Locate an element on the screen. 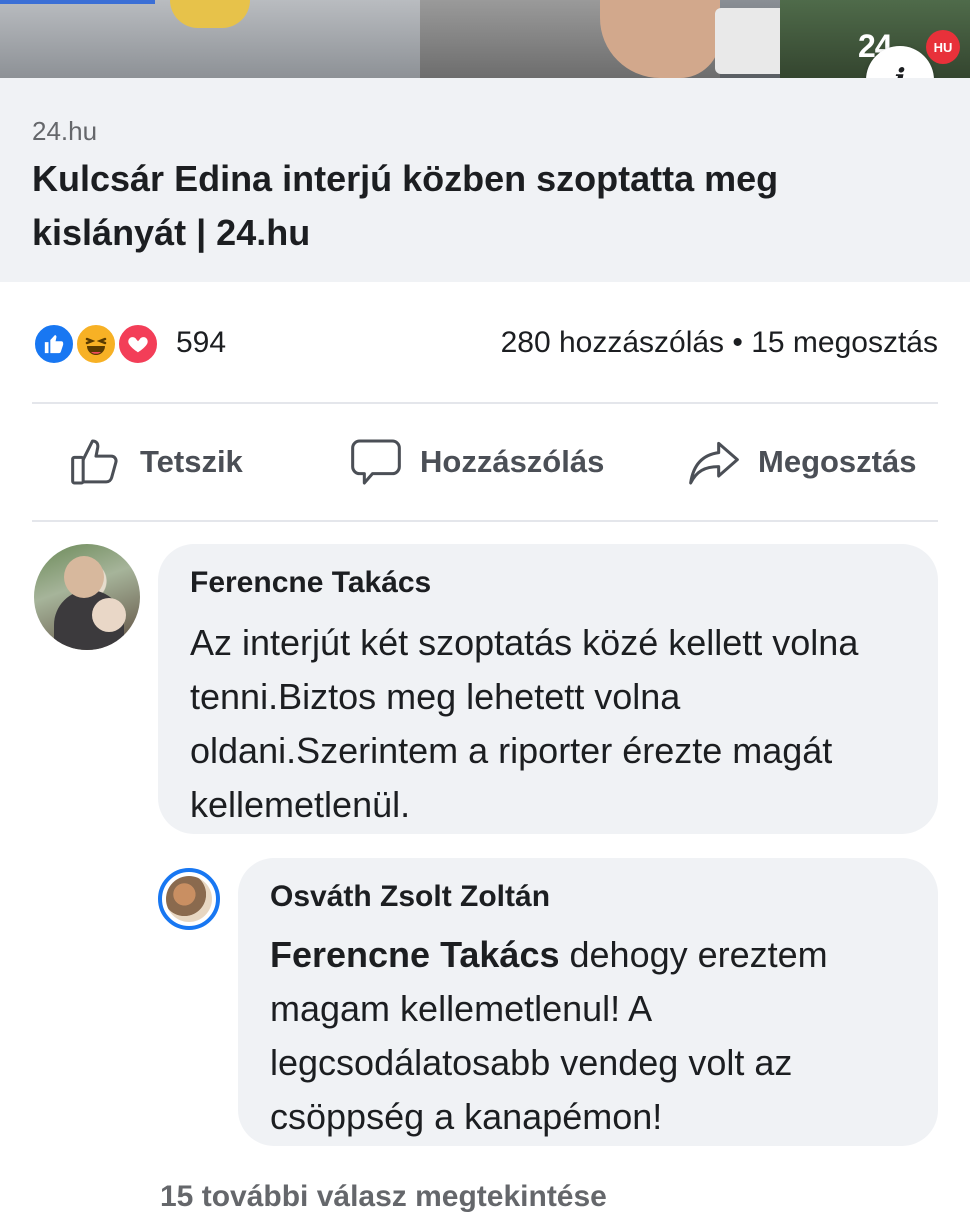 The height and width of the screenshot is (1230, 970). comment-button: Hozzászólás is located at coordinates (476, 462).